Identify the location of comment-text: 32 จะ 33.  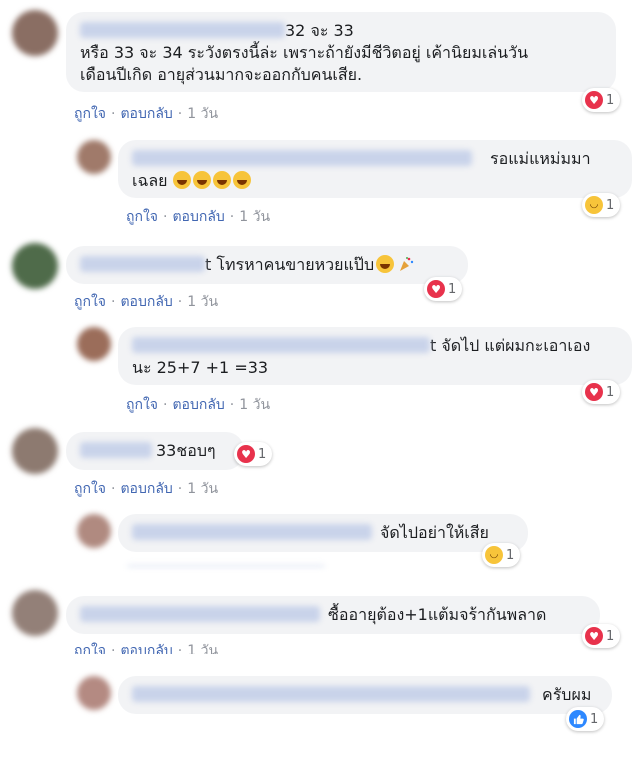
(319, 30).